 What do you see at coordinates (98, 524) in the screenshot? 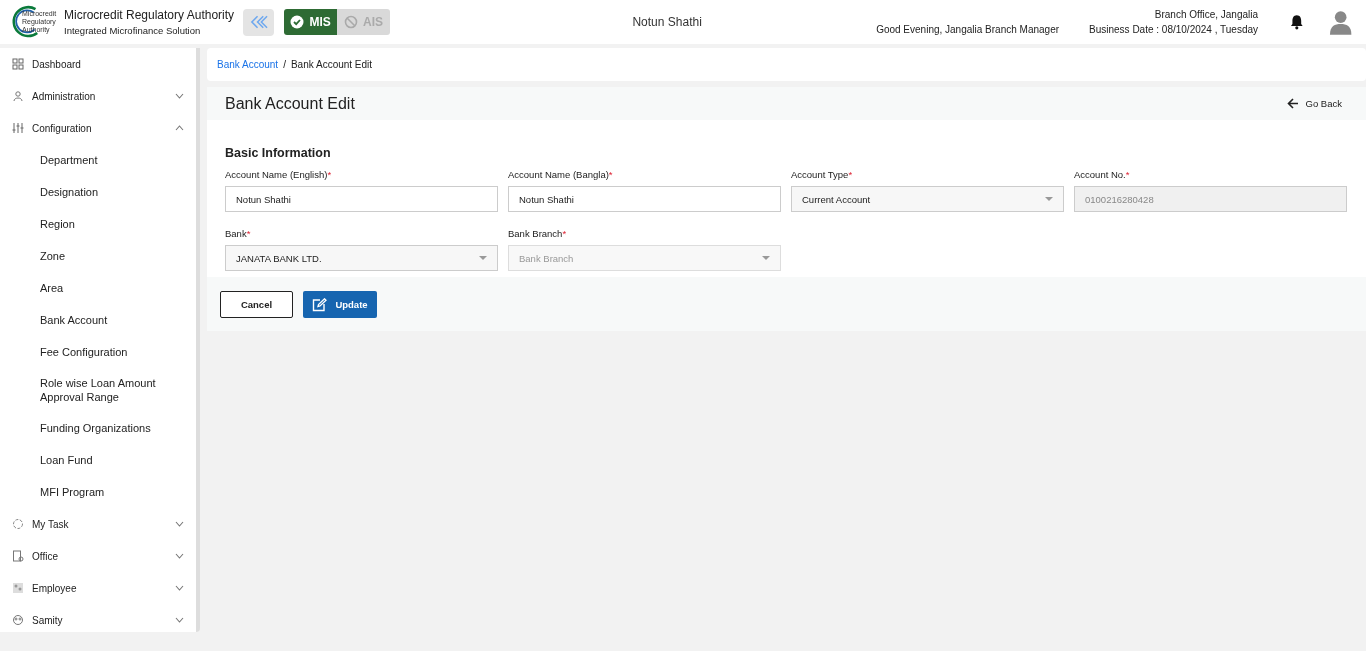
I see `sidebar-item: My Task` at bounding box center [98, 524].